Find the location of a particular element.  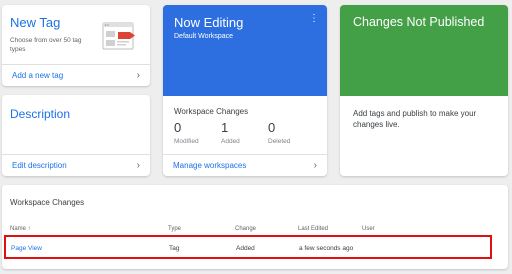

row-name-link: Page View is located at coordinates (26, 248).